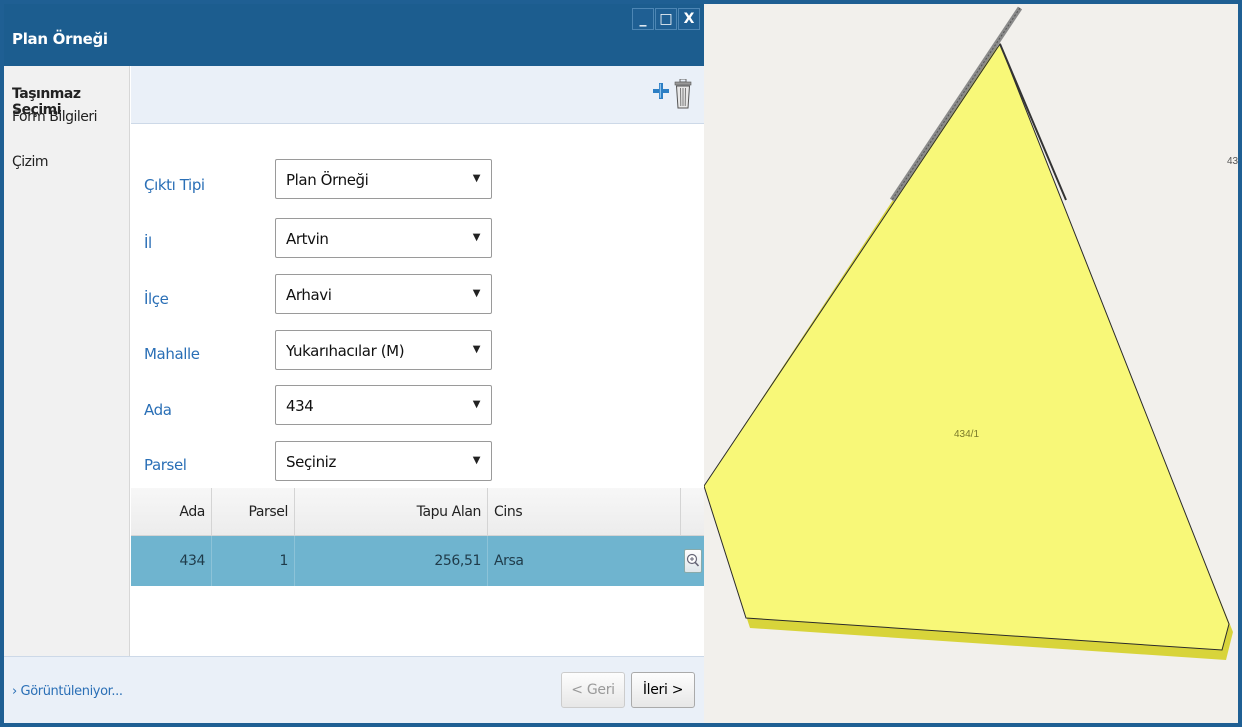 The height and width of the screenshot is (727, 1242). Describe the element at coordinates (165, 465) in the screenshot. I see `label-parsel: Parsel` at that location.